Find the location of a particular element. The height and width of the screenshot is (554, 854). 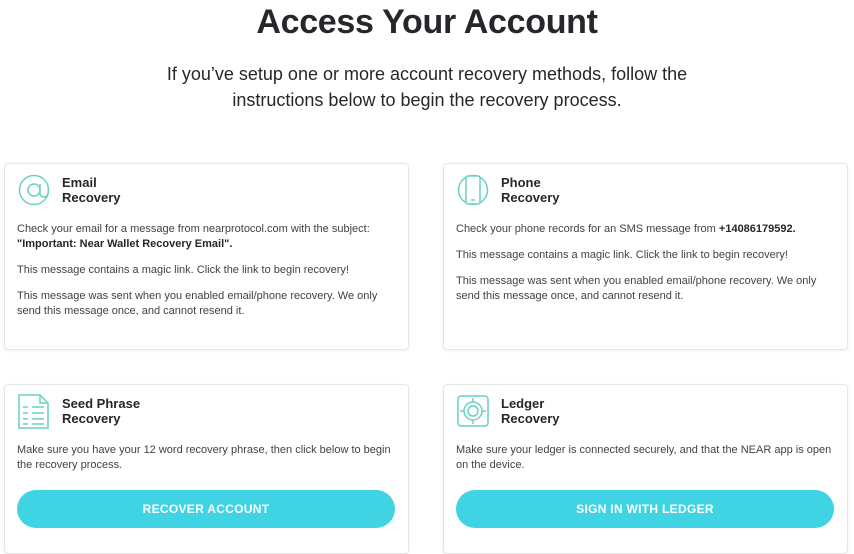

email-card-heading: Email Recovery is located at coordinates (91, 190).